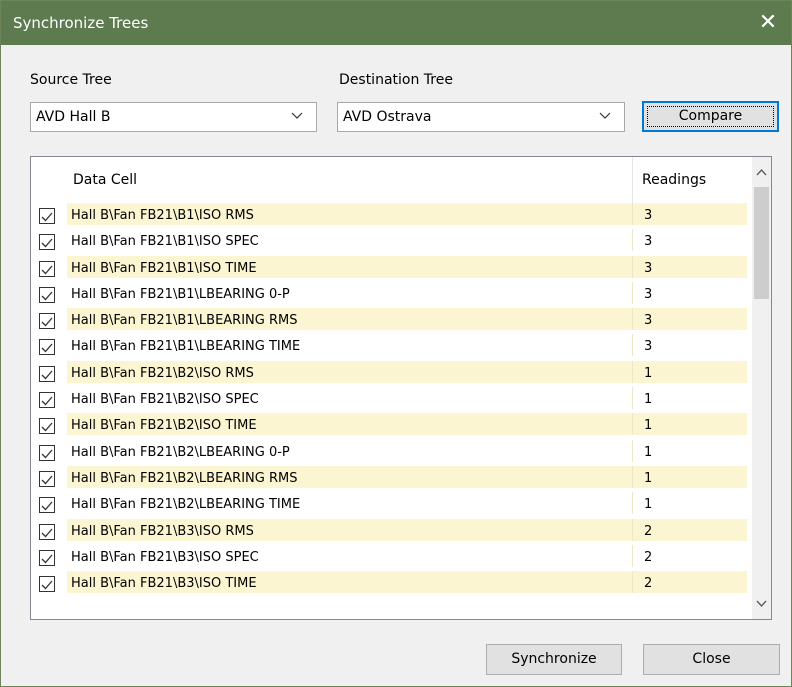 Image resolution: width=792 pixels, height=687 pixels. I want to click on data-cell-name: Hall B\Fan FB21\B1\LBEARING RMS, so click(184, 321).